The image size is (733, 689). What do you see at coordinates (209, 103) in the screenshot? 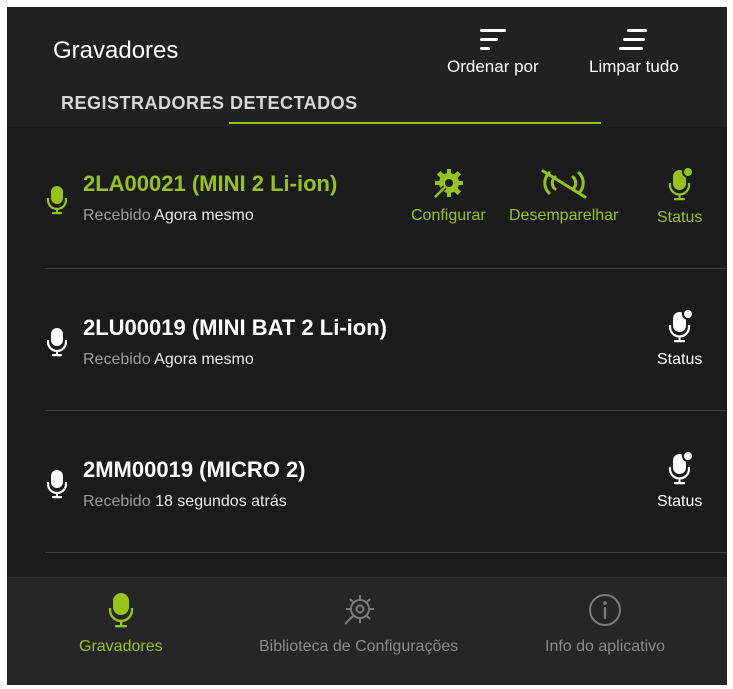
I see `section-heading: REGISTRADORES DETECTADOS` at bounding box center [209, 103].